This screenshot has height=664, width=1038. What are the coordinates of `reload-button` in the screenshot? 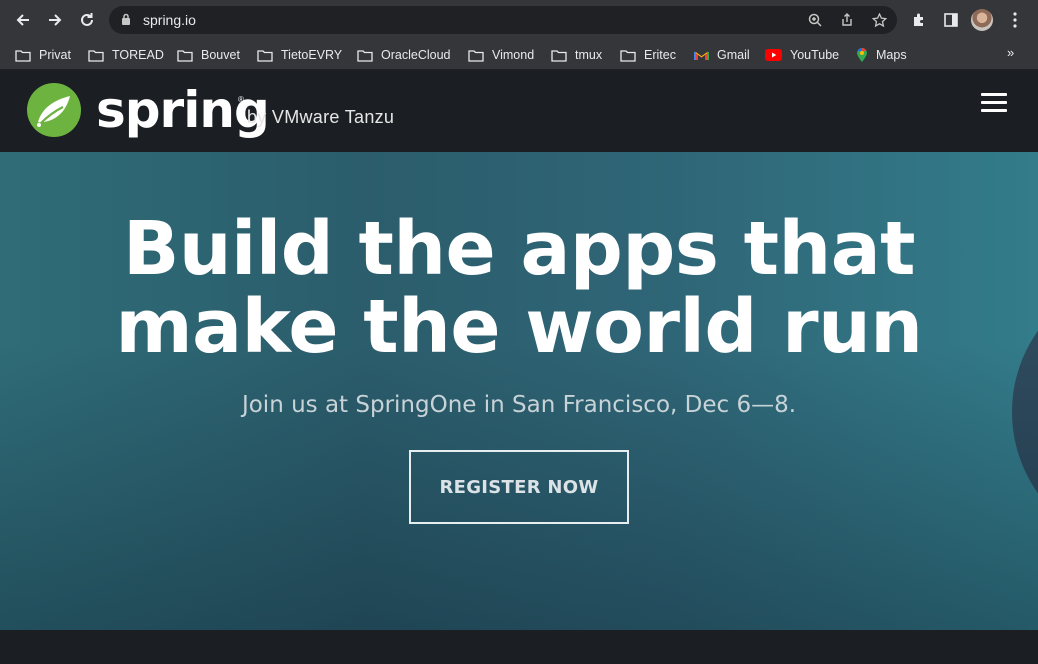 It's located at (87, 20).